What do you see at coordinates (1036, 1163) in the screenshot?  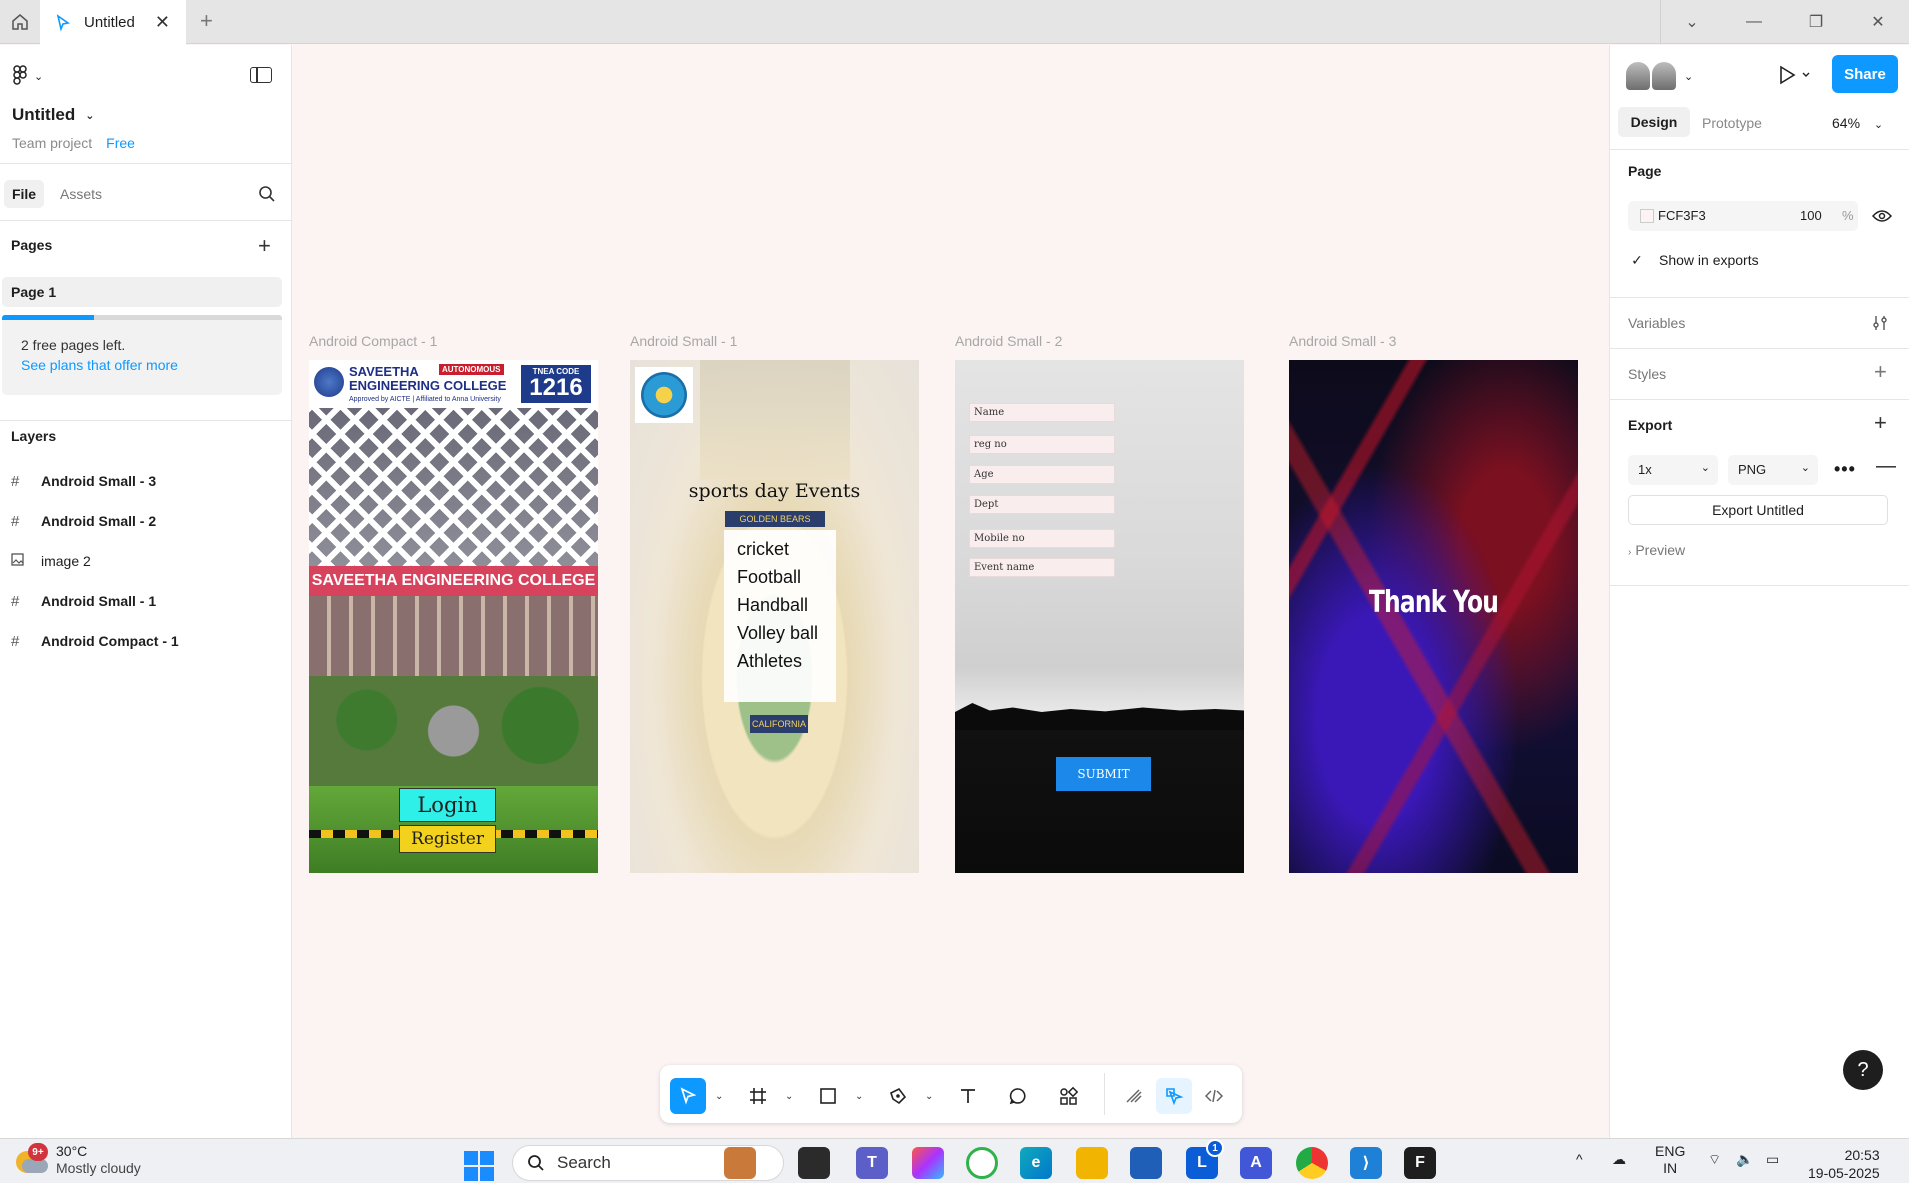 I see `app-edge-icon: e` at bounding box center [1036, 1163].